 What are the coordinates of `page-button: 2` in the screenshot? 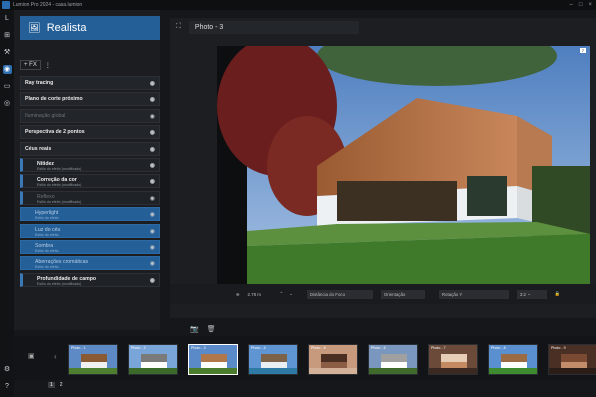 It's located at (61, 385).